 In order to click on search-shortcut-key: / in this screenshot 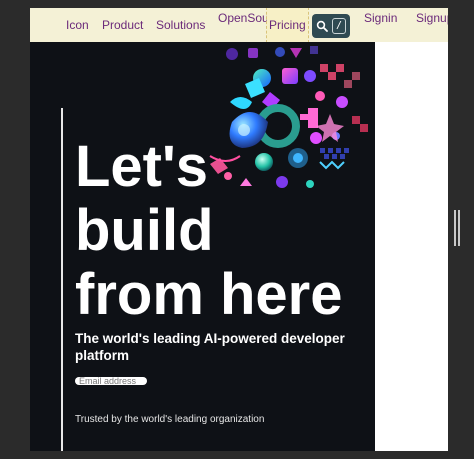, I will do `click(339, 26)`.